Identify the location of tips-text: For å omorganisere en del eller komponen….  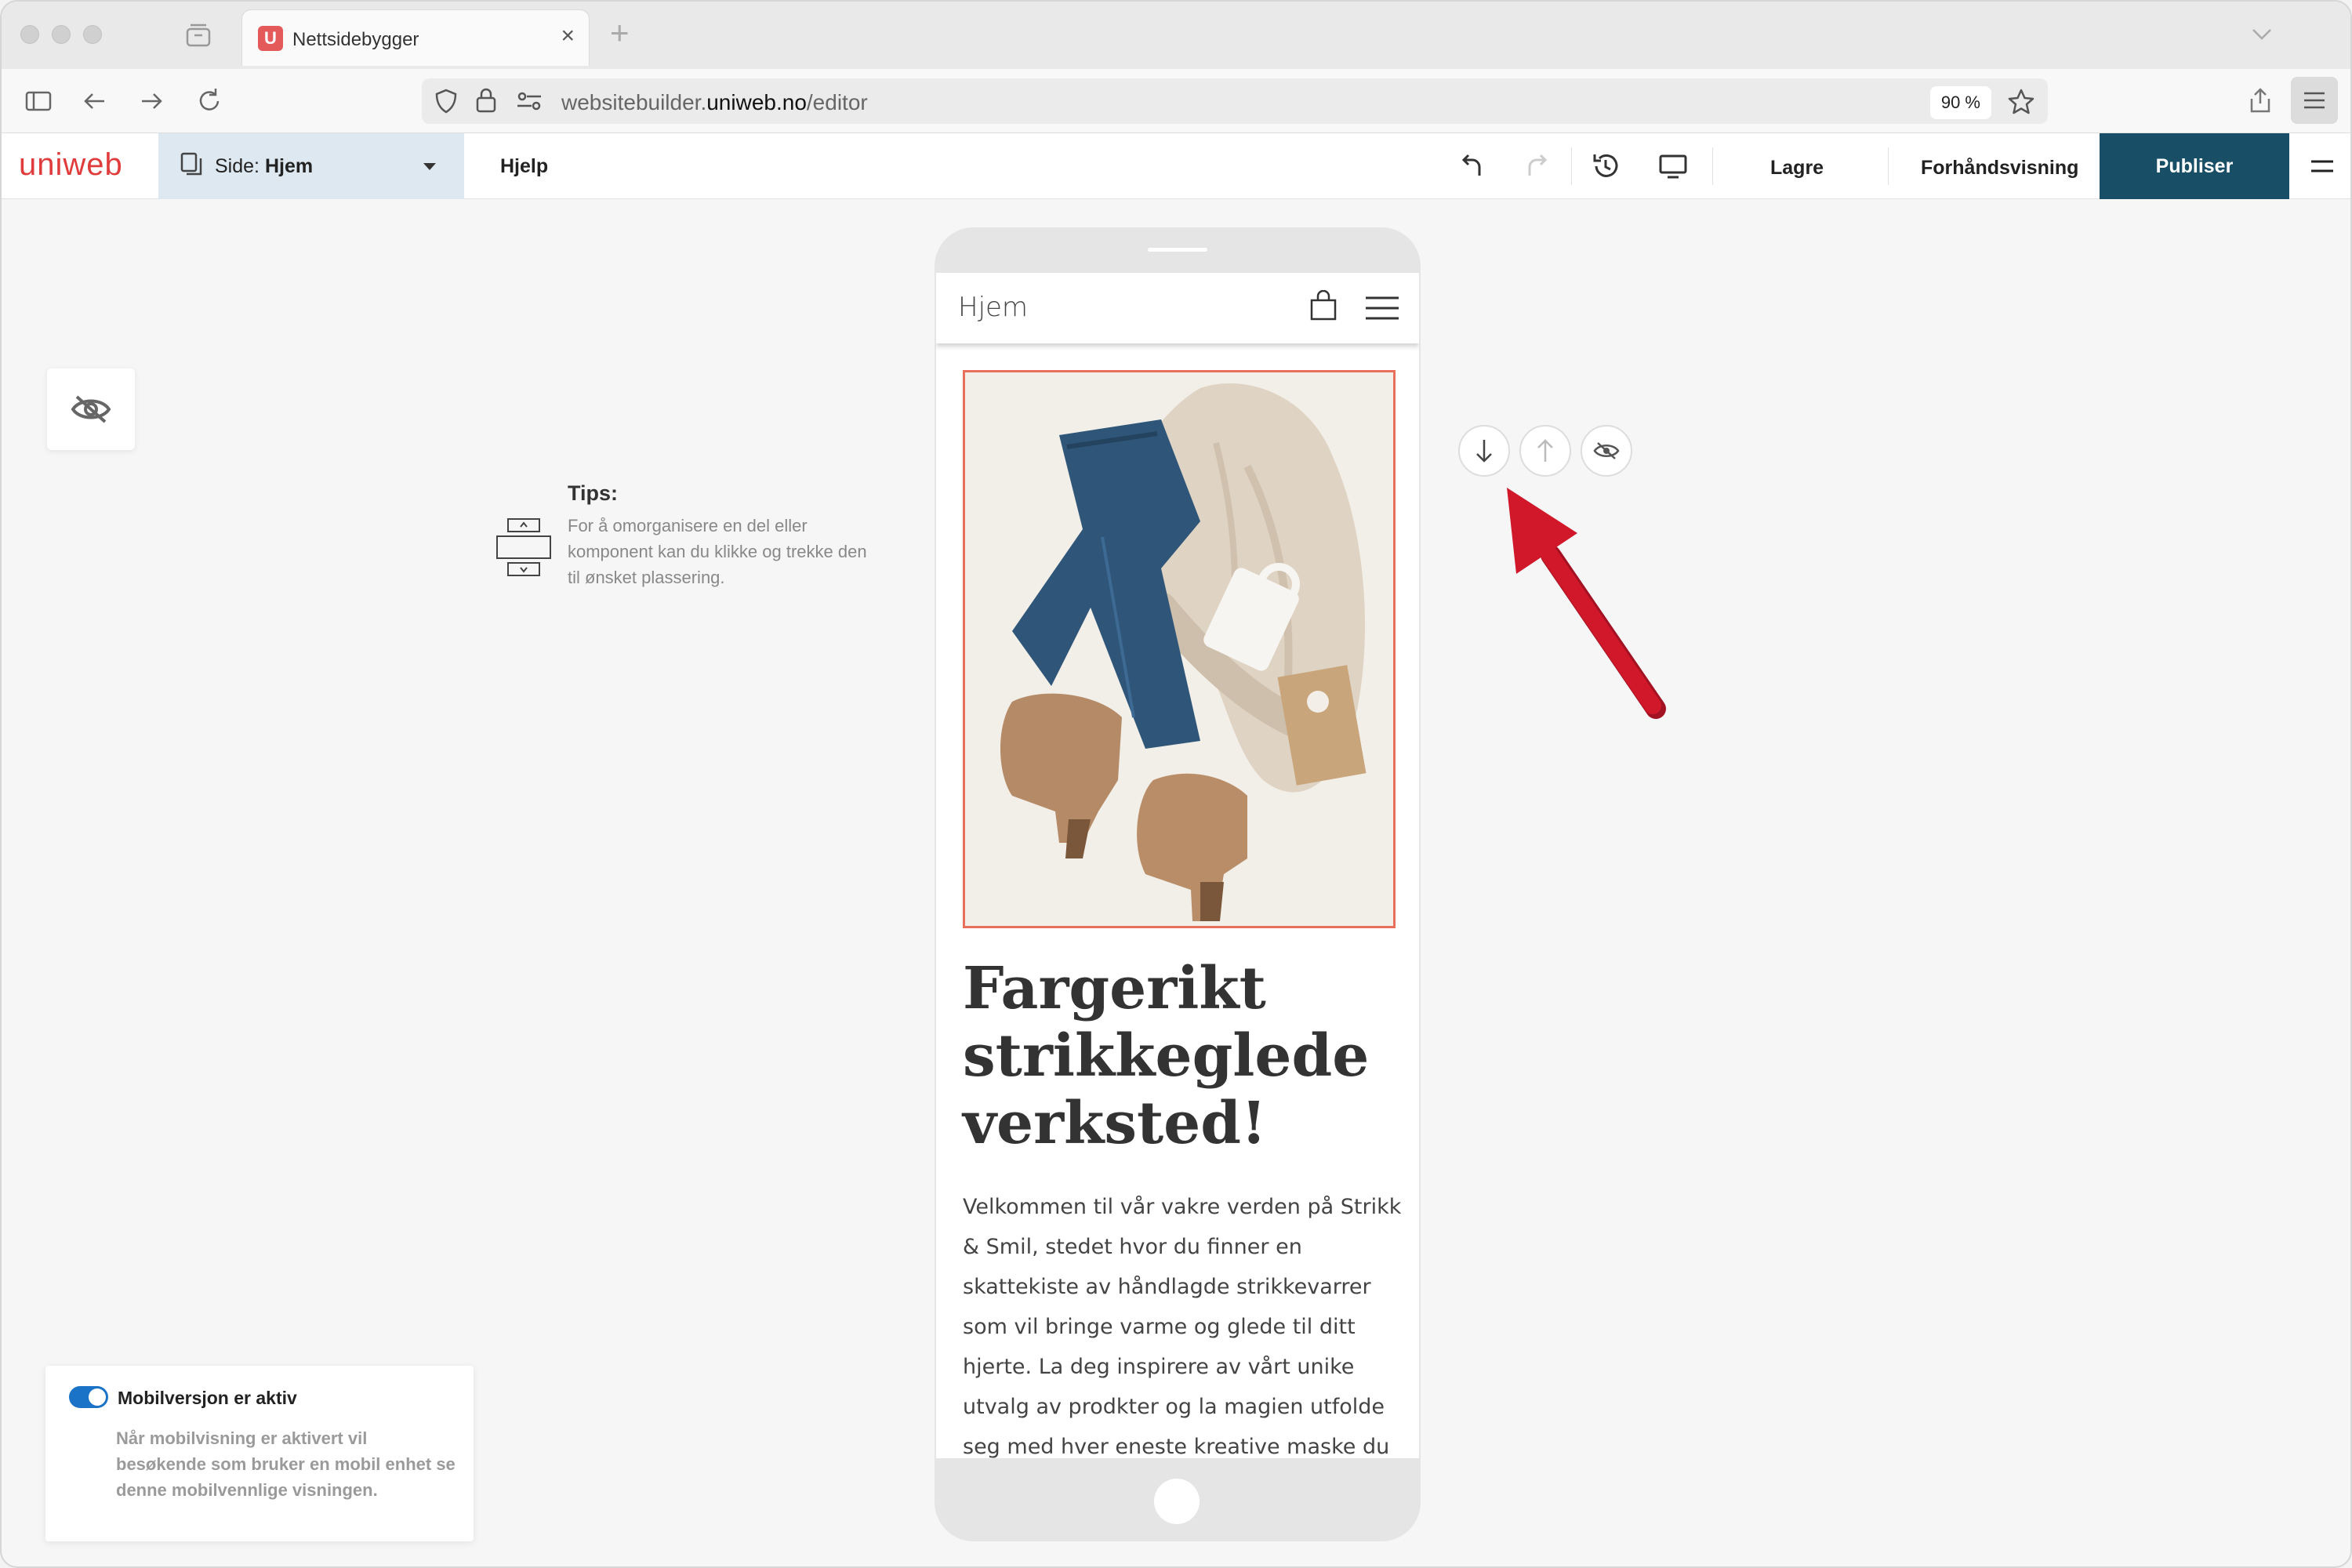
(717, 551).